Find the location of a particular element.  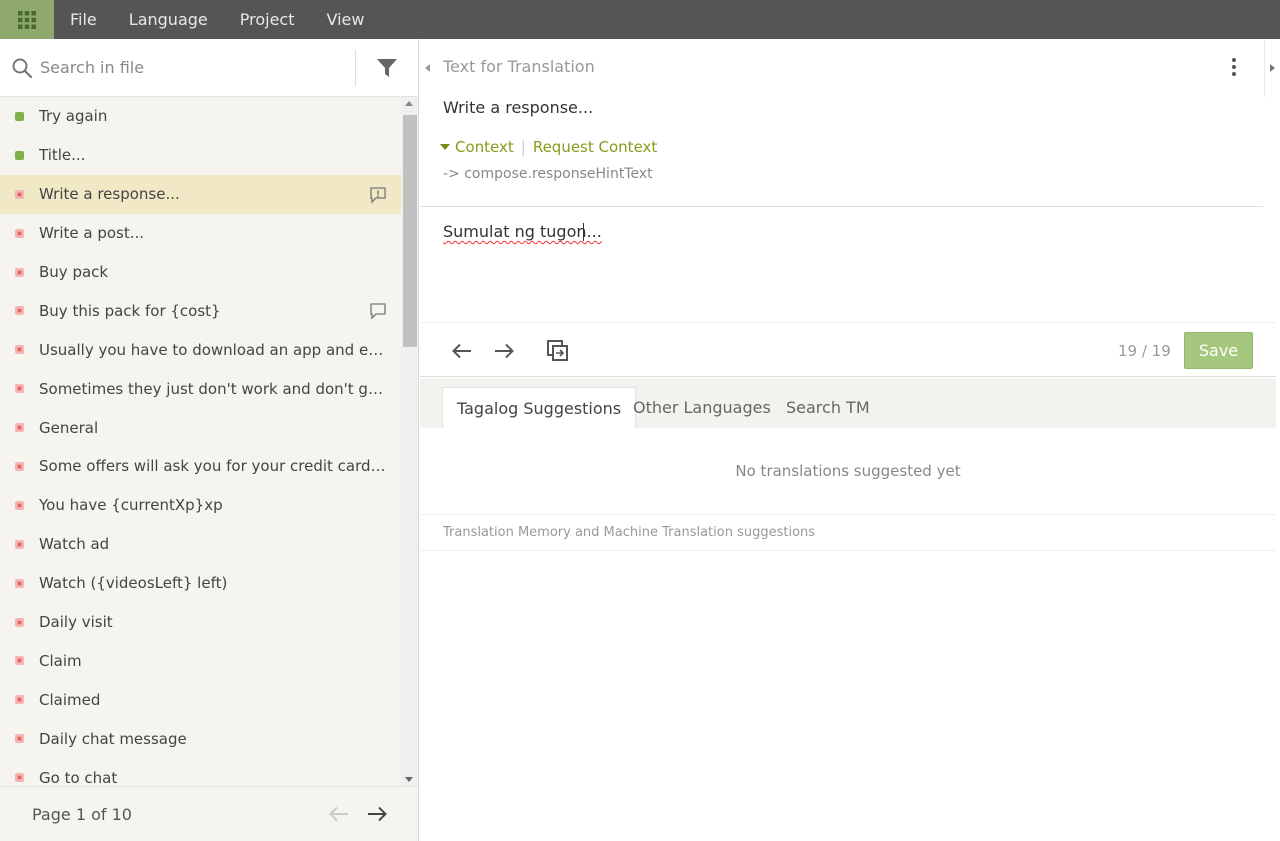

menu-file: File is located at coordinates (83, 19).